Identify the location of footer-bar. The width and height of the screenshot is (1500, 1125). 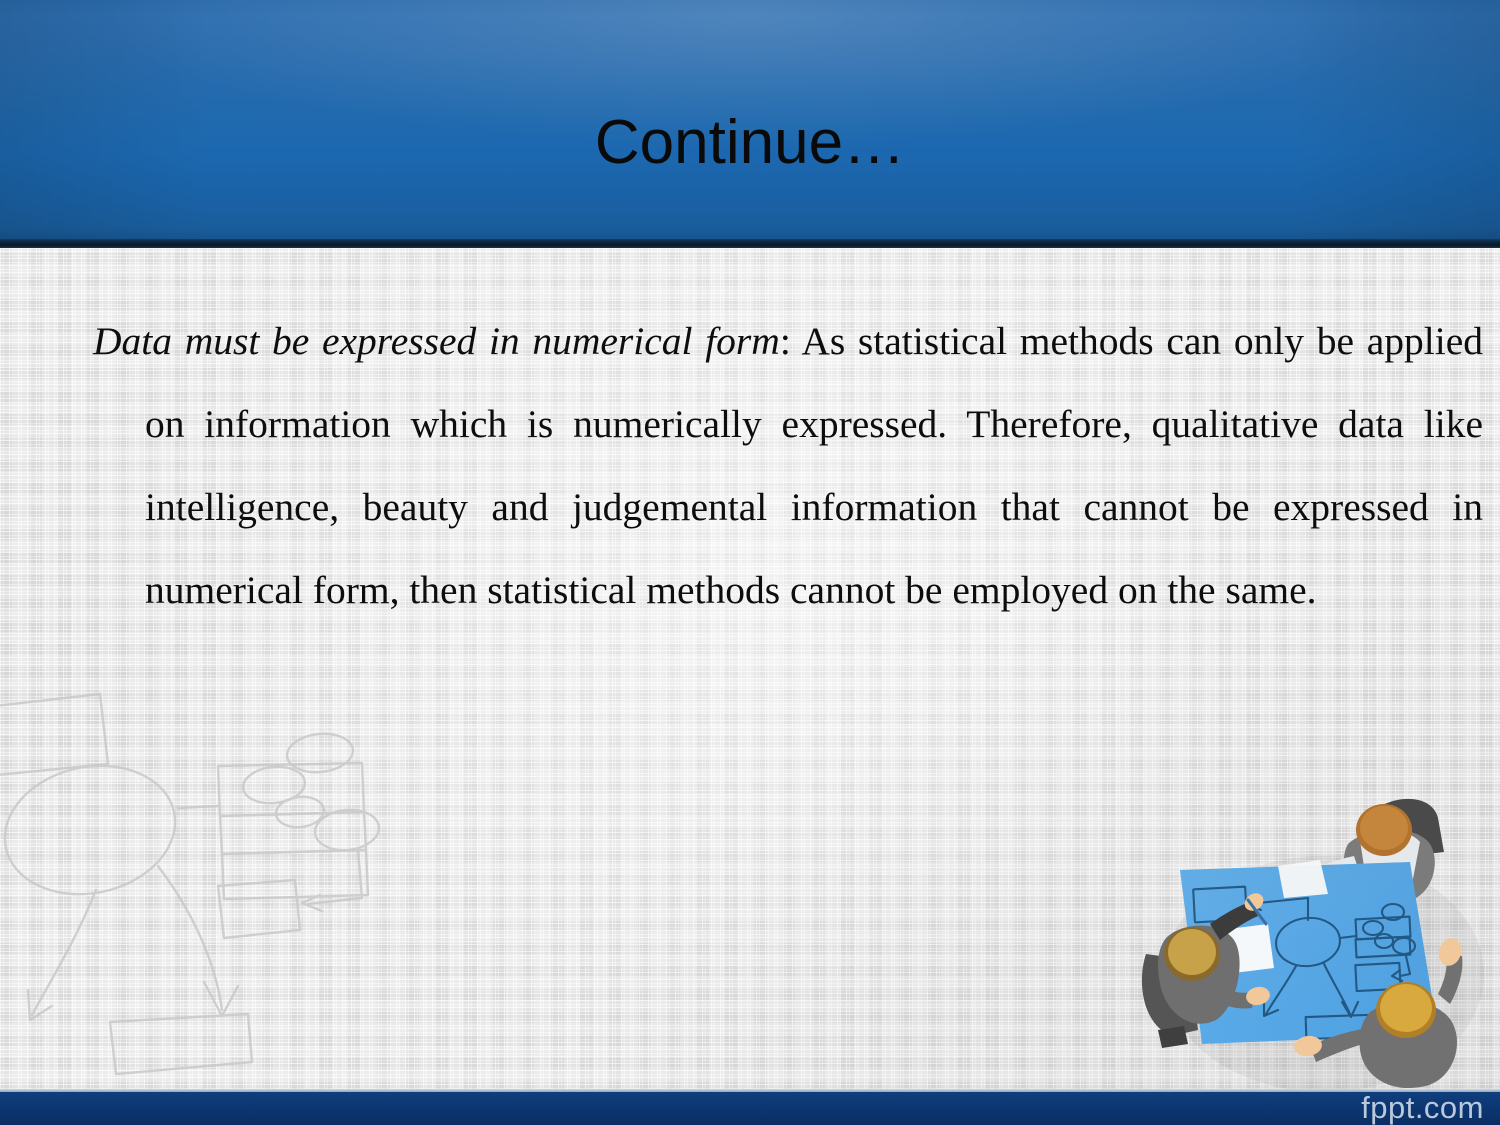
(750, 1108).